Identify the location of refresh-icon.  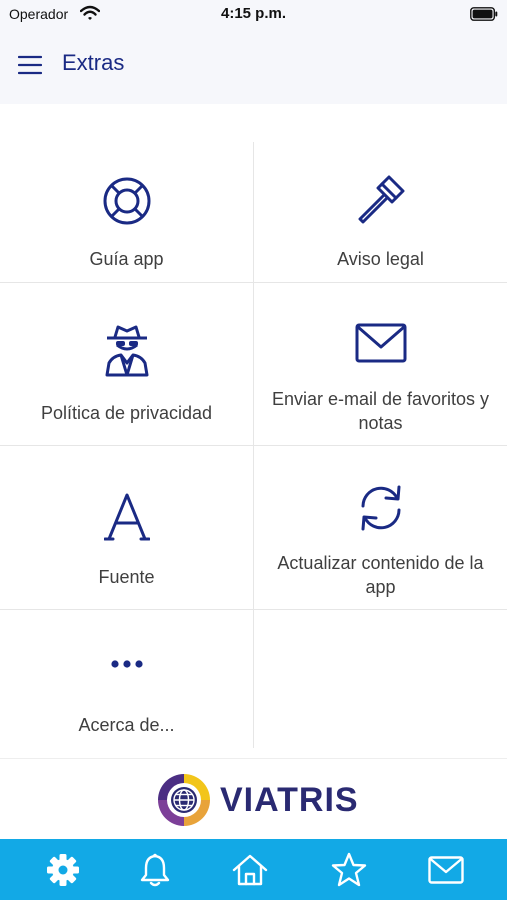
(380, 508).